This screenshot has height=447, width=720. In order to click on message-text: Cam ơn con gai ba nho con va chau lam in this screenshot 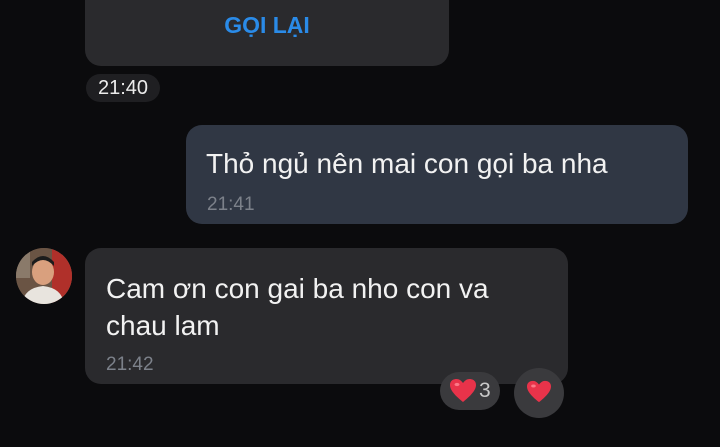, I will do `click(297, 307)`.